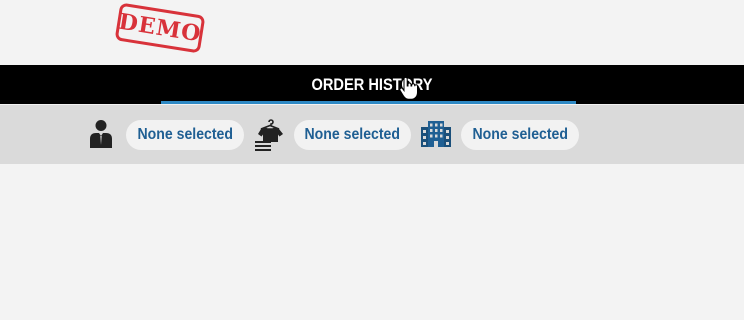  I want to click on user-icon, so click(101, 134).